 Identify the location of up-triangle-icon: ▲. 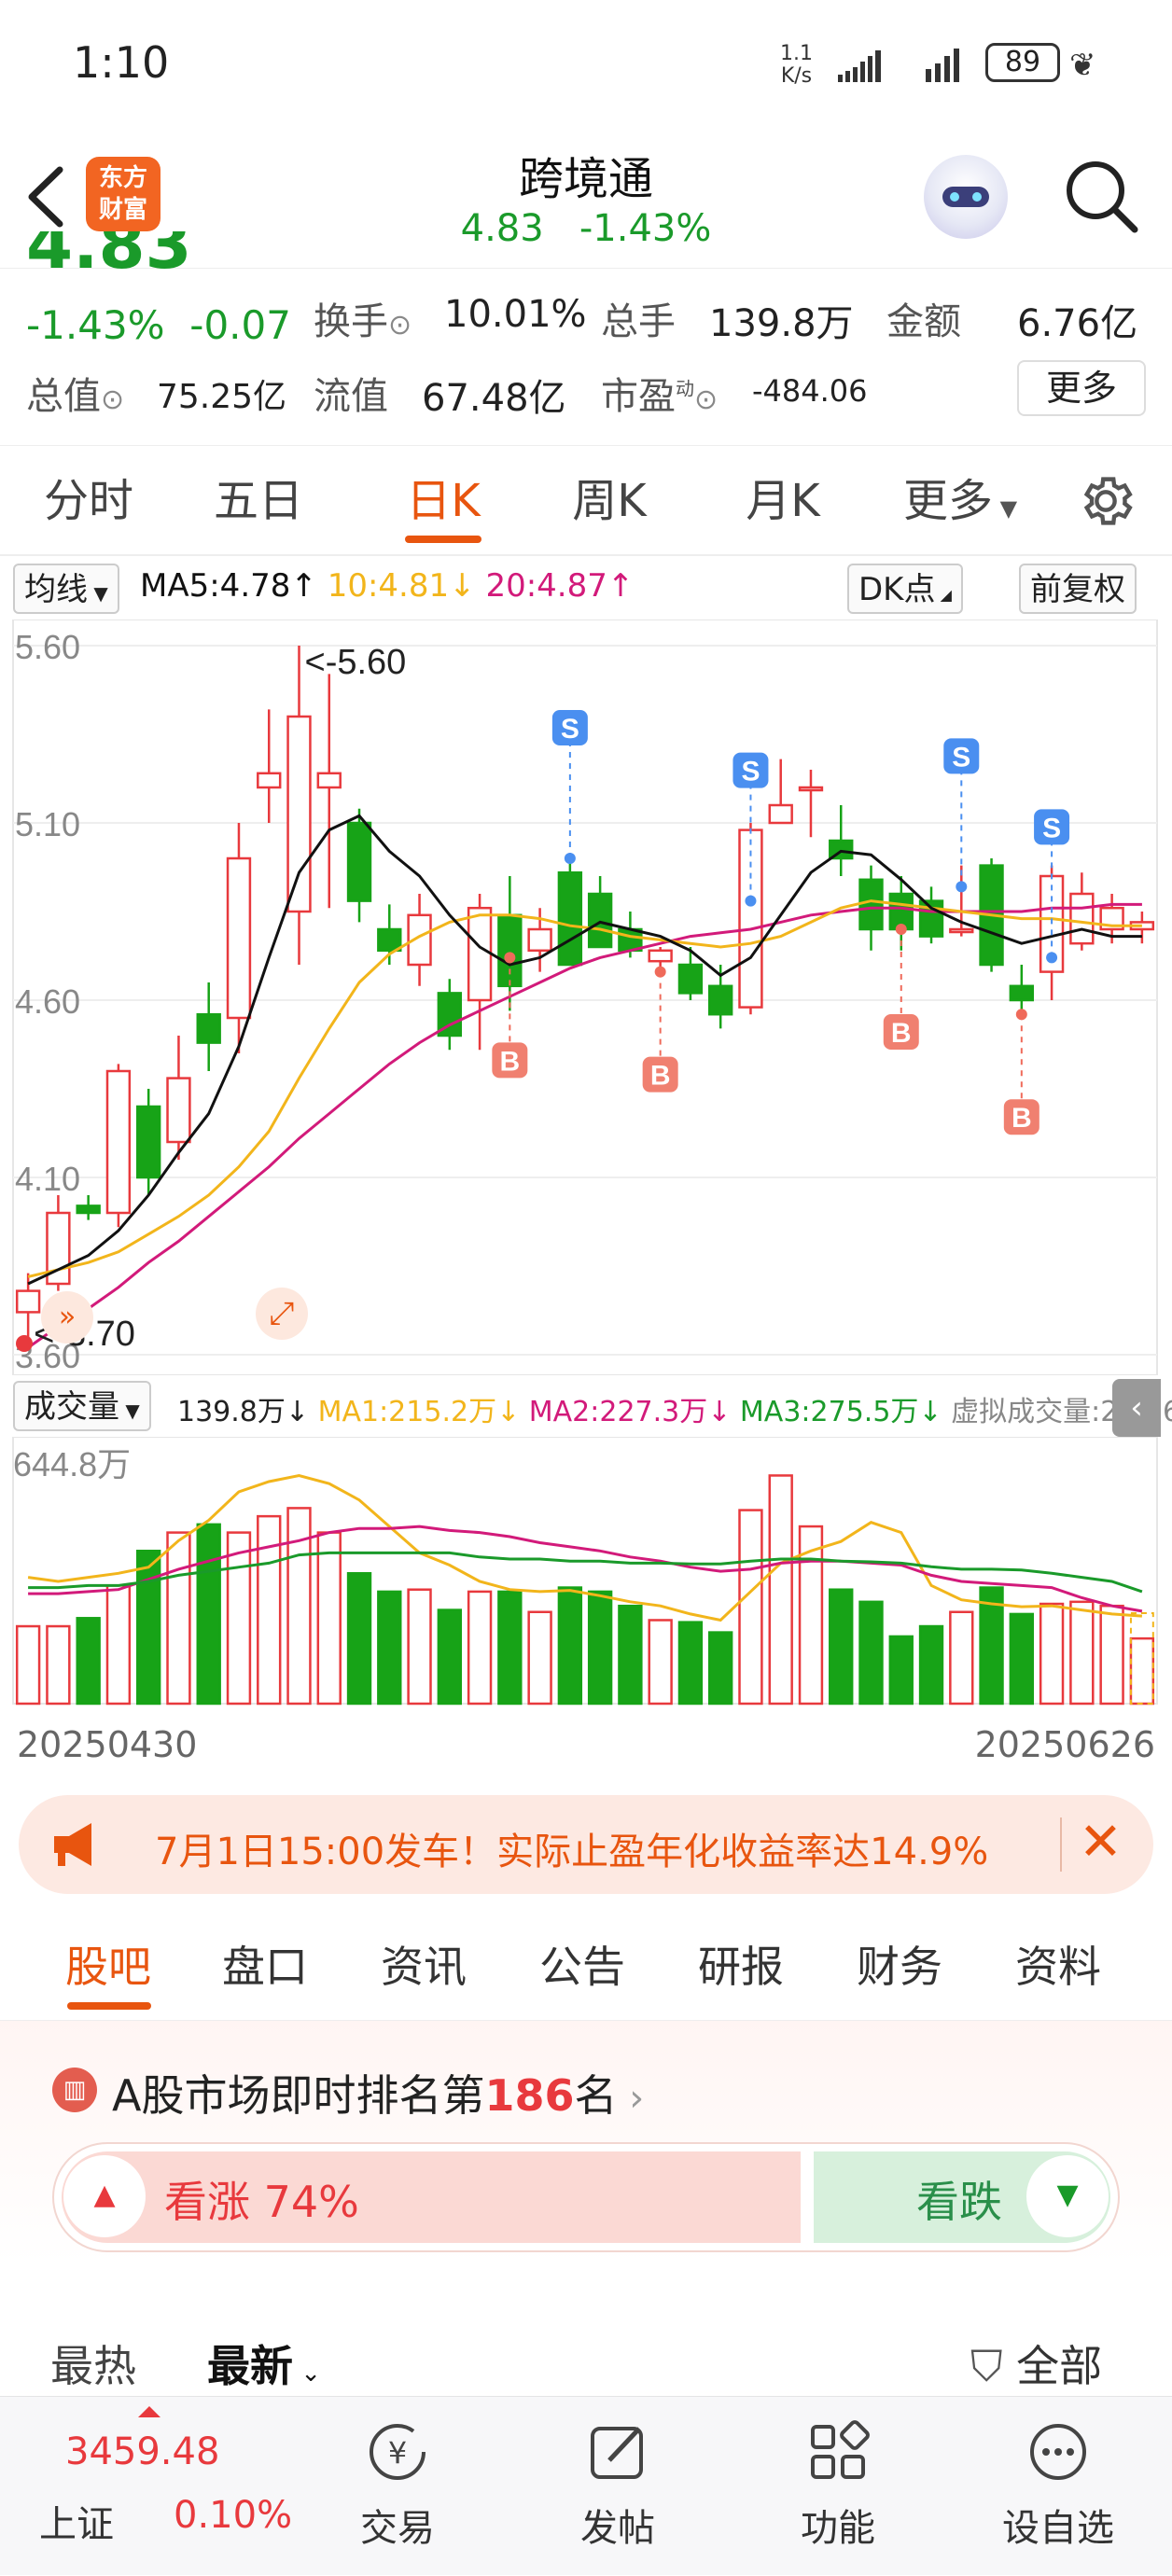
(104, 2196).